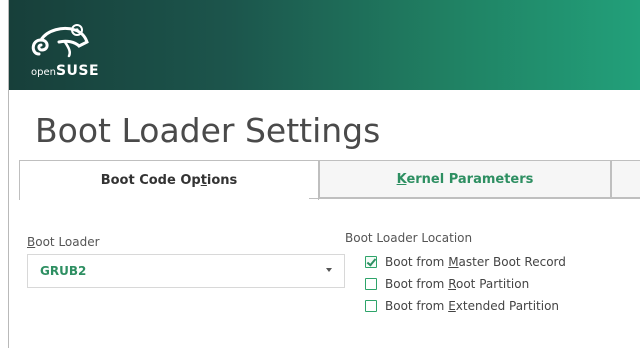  What do you see at coordinates (409, 238) in the screenshot?
I see `location-group-title: Boot Loader Location` at bounding box center [409, 238].